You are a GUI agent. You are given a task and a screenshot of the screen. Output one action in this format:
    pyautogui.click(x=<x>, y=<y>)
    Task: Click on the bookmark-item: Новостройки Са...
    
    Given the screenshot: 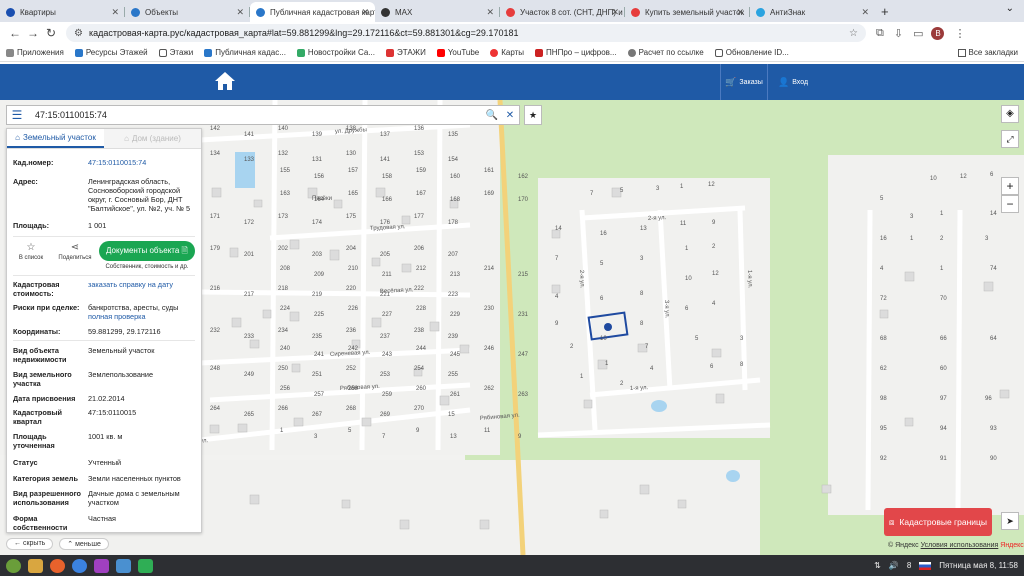 What is the action you would take?
    pyautogui.click(x=335, y=52)
    